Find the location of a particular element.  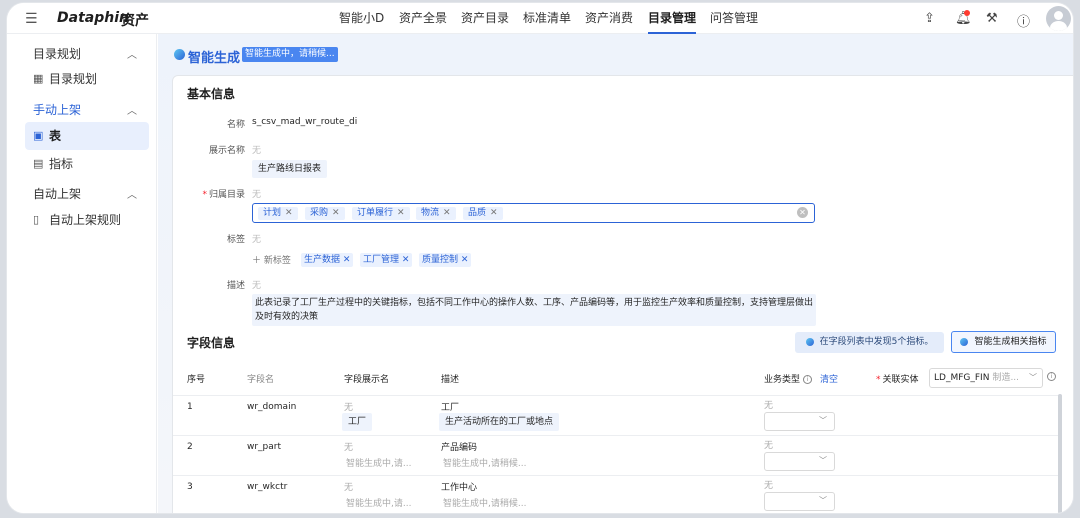

logo: Dataphin is located at coordinates (93, 18).